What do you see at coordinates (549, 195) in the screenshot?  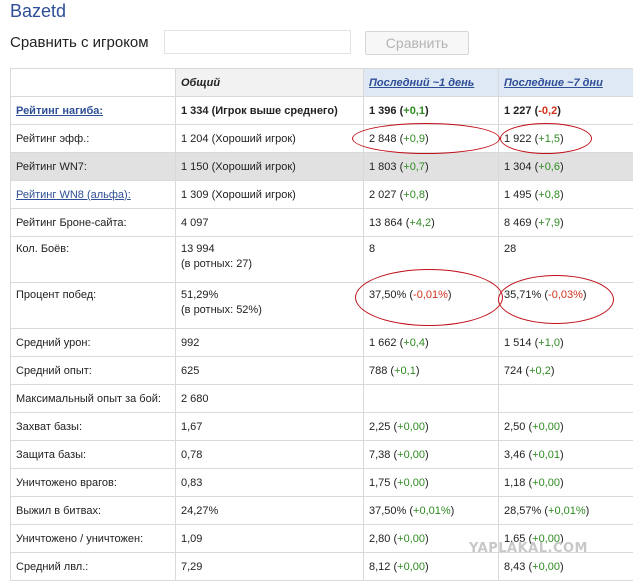 I see `week-delta: +0,8` at bounding box center [549, 195].